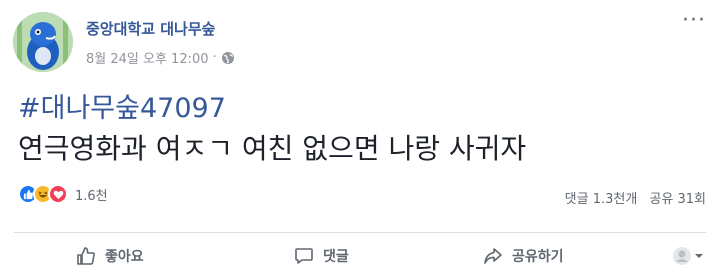  Describe the element at coordinates (360, 256) in the screenshot. I see `action-bar: 좋아요 댓글 공유하기` at that location.